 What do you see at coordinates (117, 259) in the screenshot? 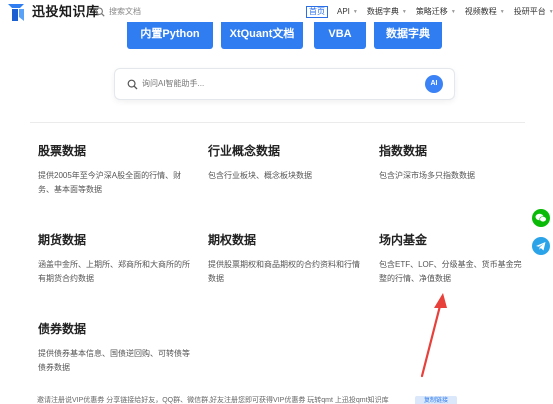
I see `category-card-futures: 期货数据 涵盖中金所、上期所、郑商所和大商所的所有期货合约数据` at bounding box center [117, 259].